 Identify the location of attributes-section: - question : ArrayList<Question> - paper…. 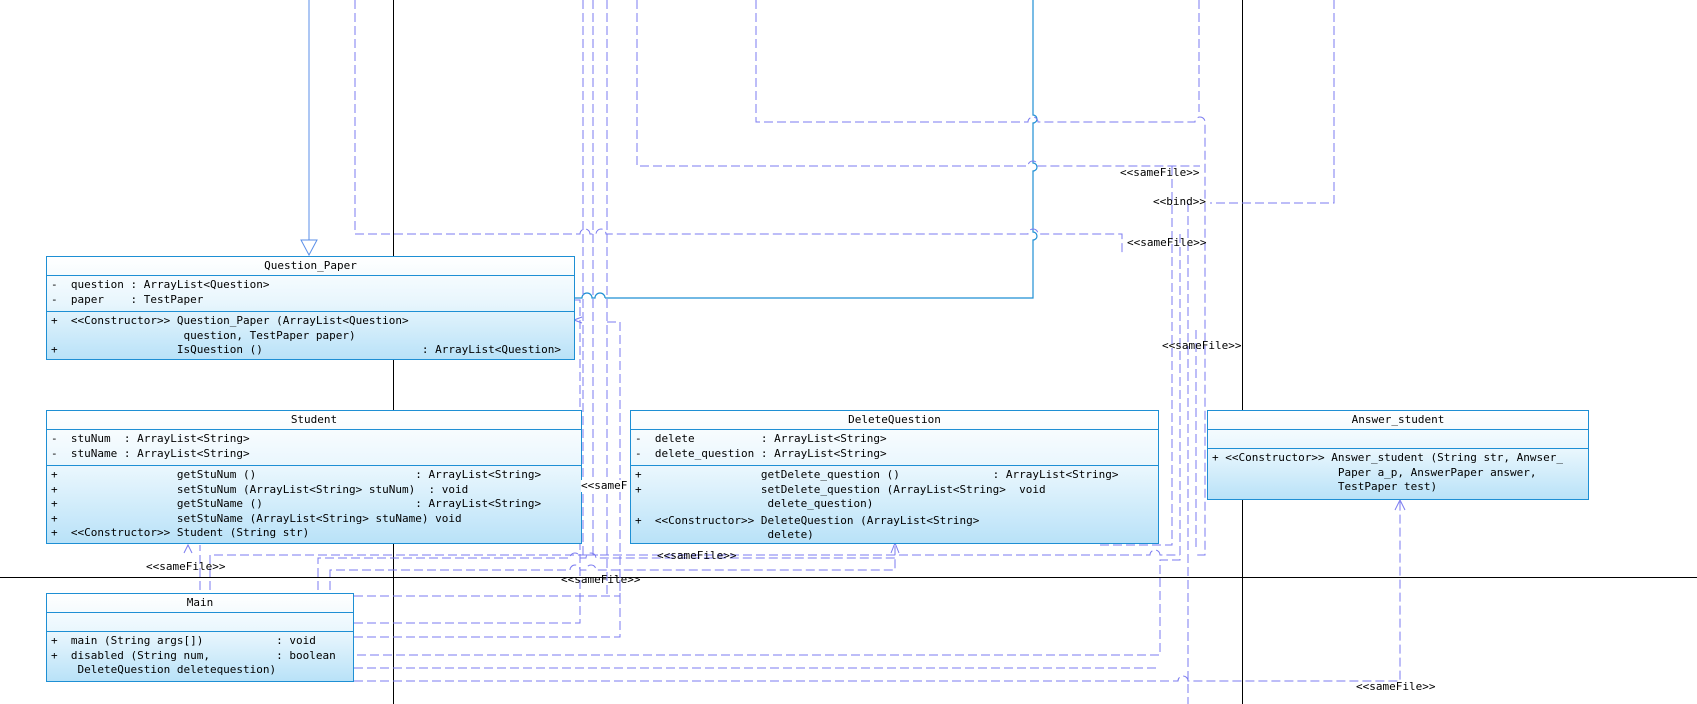
(310, 294).